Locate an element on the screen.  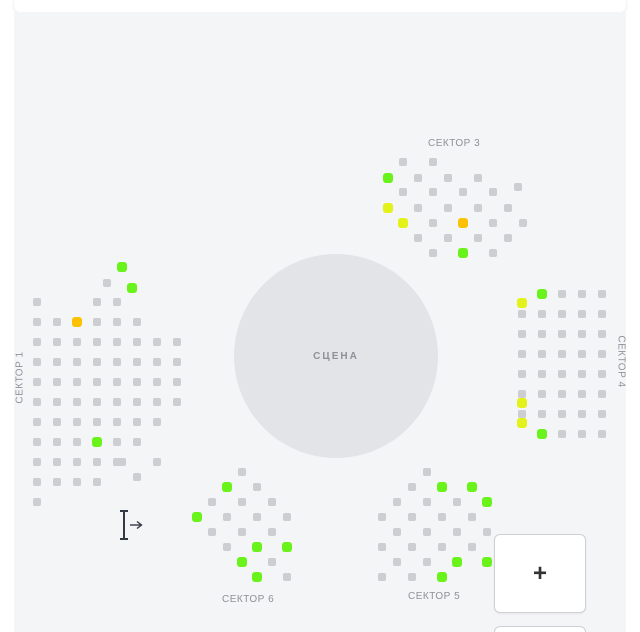
sector-6-label: СЕКТОР 6 is located at coordinates (248, 599).